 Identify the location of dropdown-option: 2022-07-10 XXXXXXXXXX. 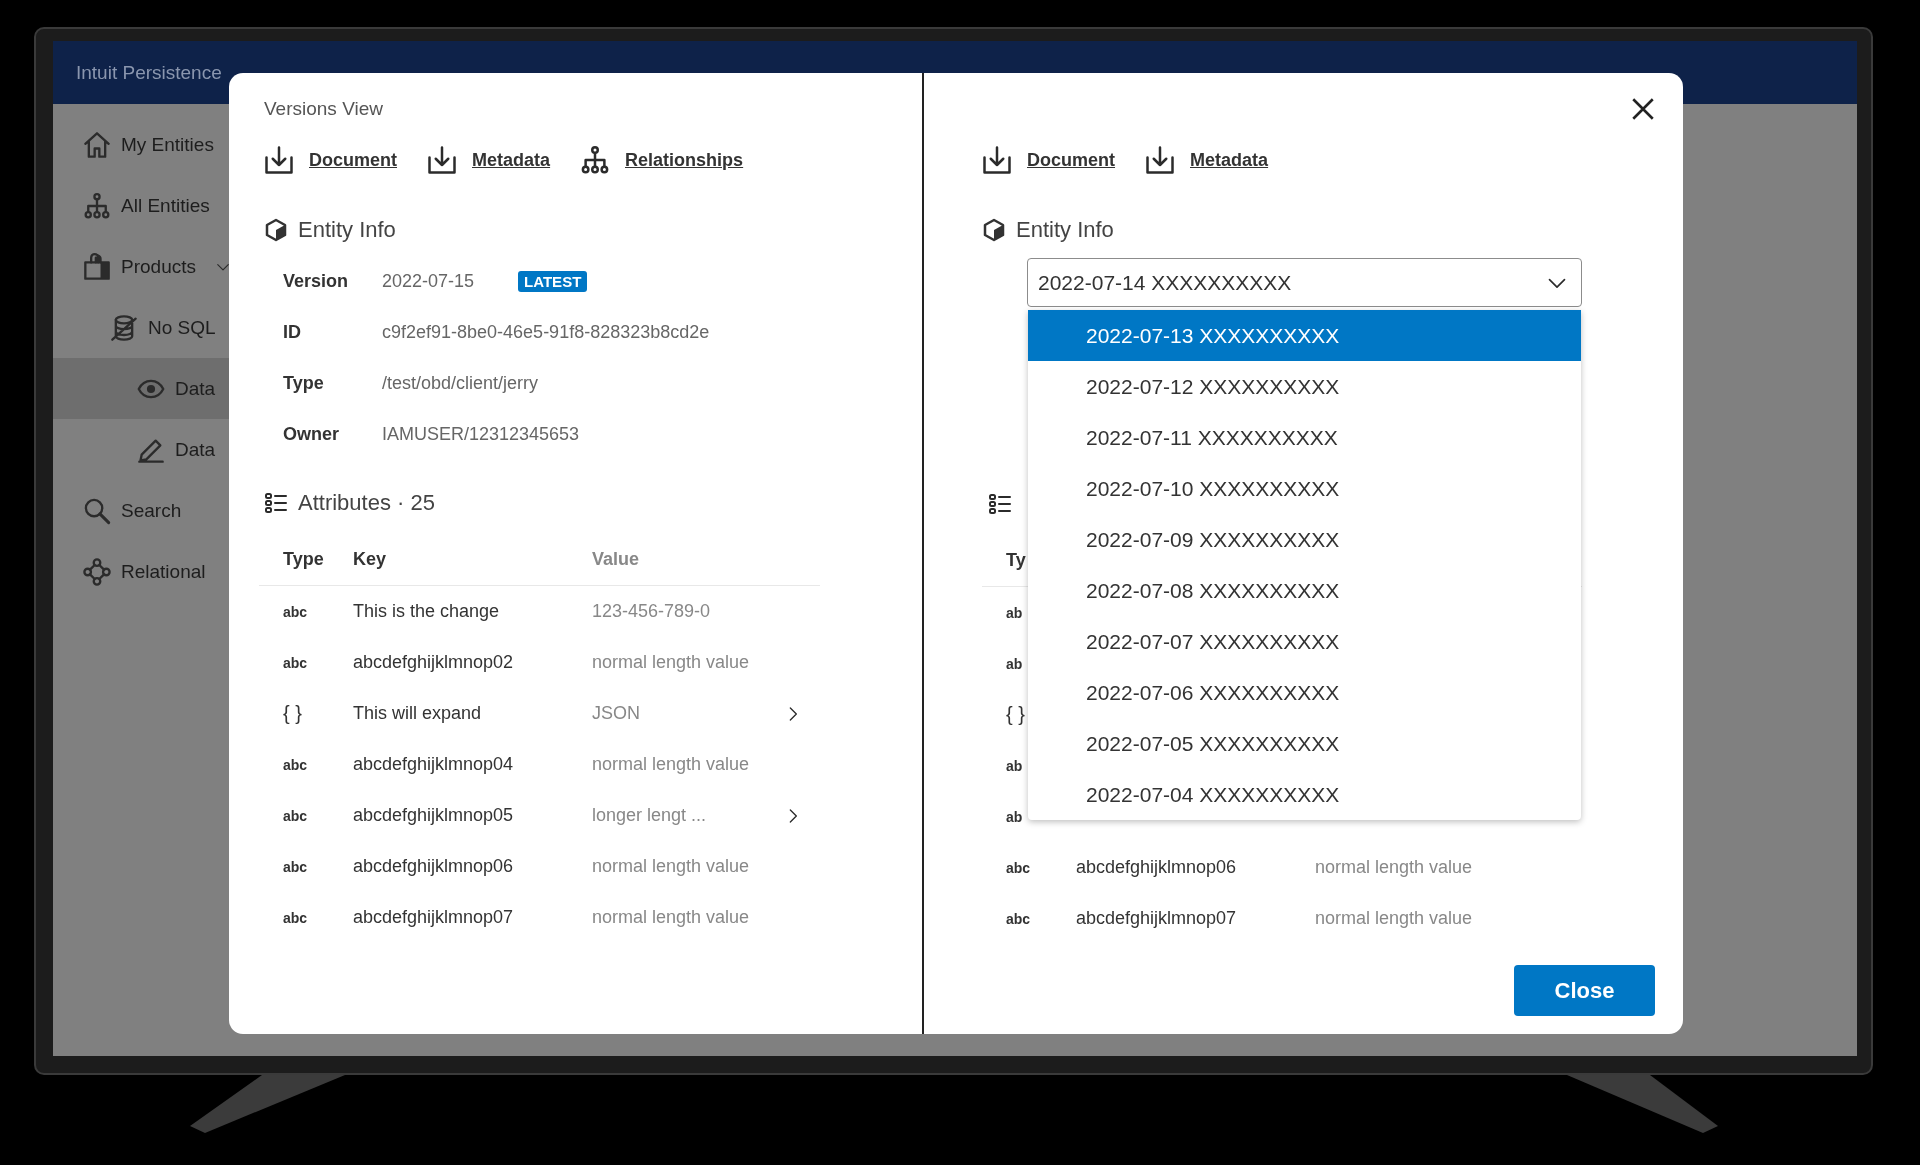
(1304, 488).